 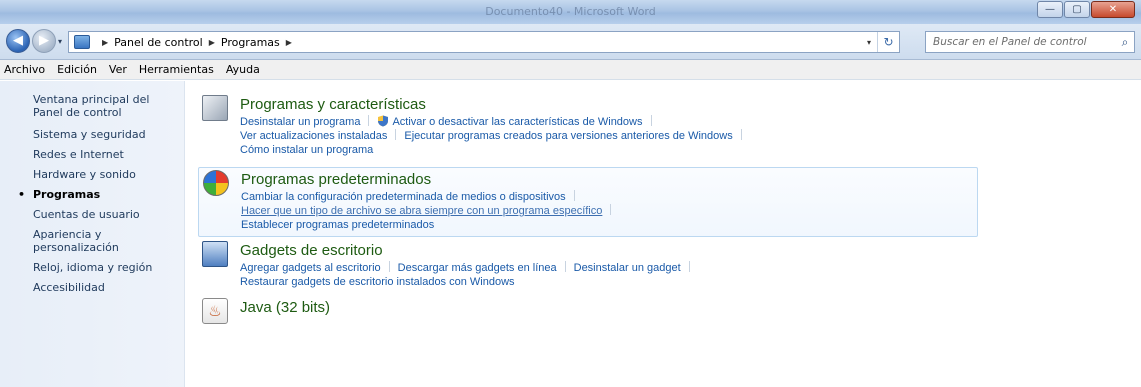 What do you see at coordinates (25, 70) in the screenshot?
I see `menu-archivo: Archivo` at bounding box center [25, 70].